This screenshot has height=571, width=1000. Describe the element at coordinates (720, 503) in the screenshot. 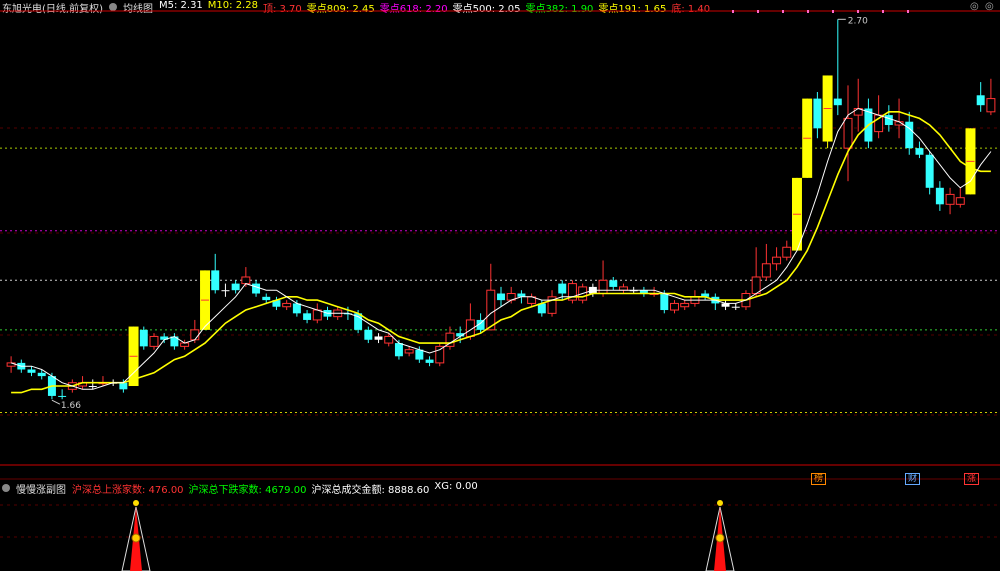

I see `signal-spike-right-dot` at that location.